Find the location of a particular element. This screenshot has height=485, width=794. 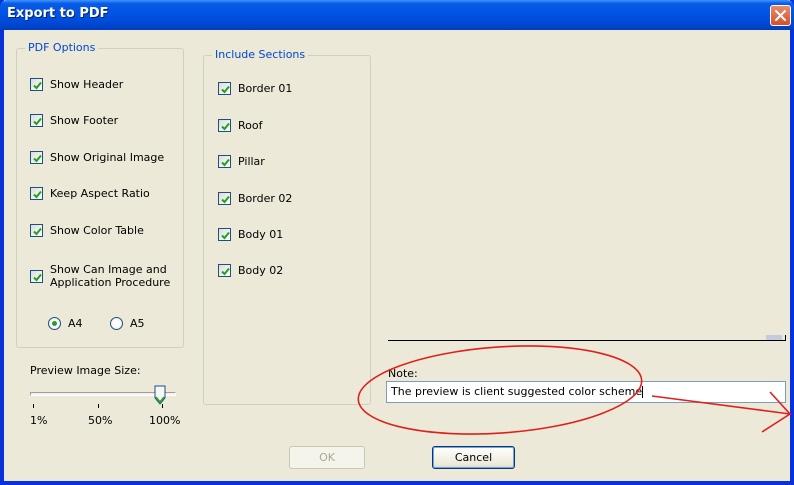

checkbox-label: Show Header is located at coordinates (87, 84).